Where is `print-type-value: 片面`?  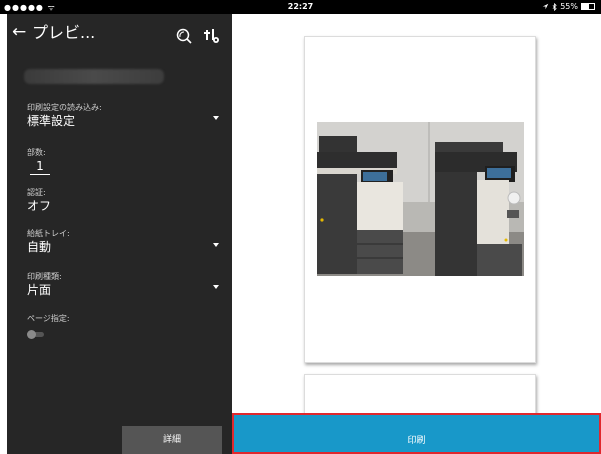 print-type-value: 片面 is located at coordinates (39, 290).